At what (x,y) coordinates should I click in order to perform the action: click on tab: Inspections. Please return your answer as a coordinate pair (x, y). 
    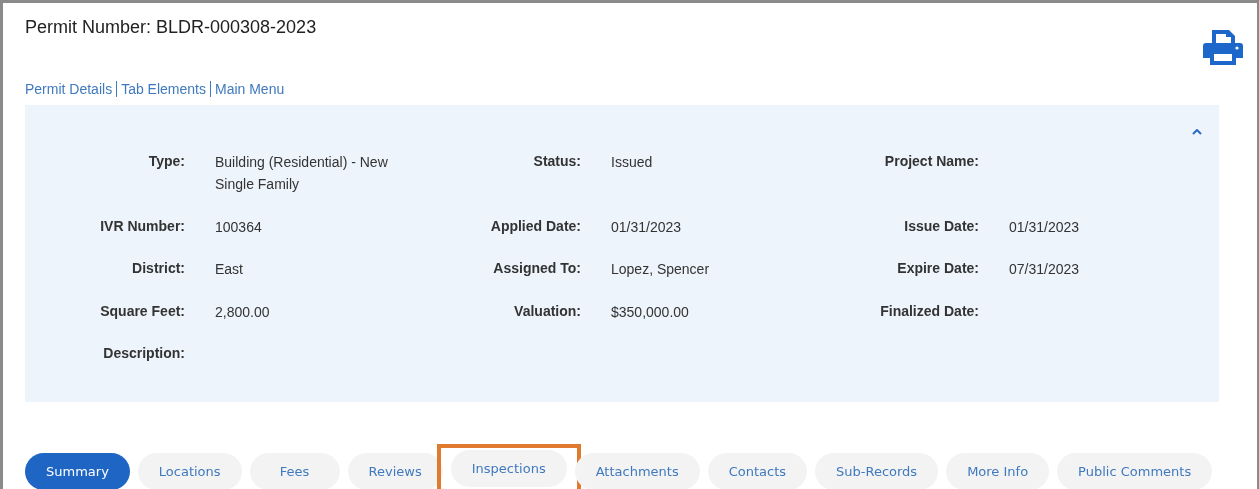
    Looking at the image, I should click on (508, 468).